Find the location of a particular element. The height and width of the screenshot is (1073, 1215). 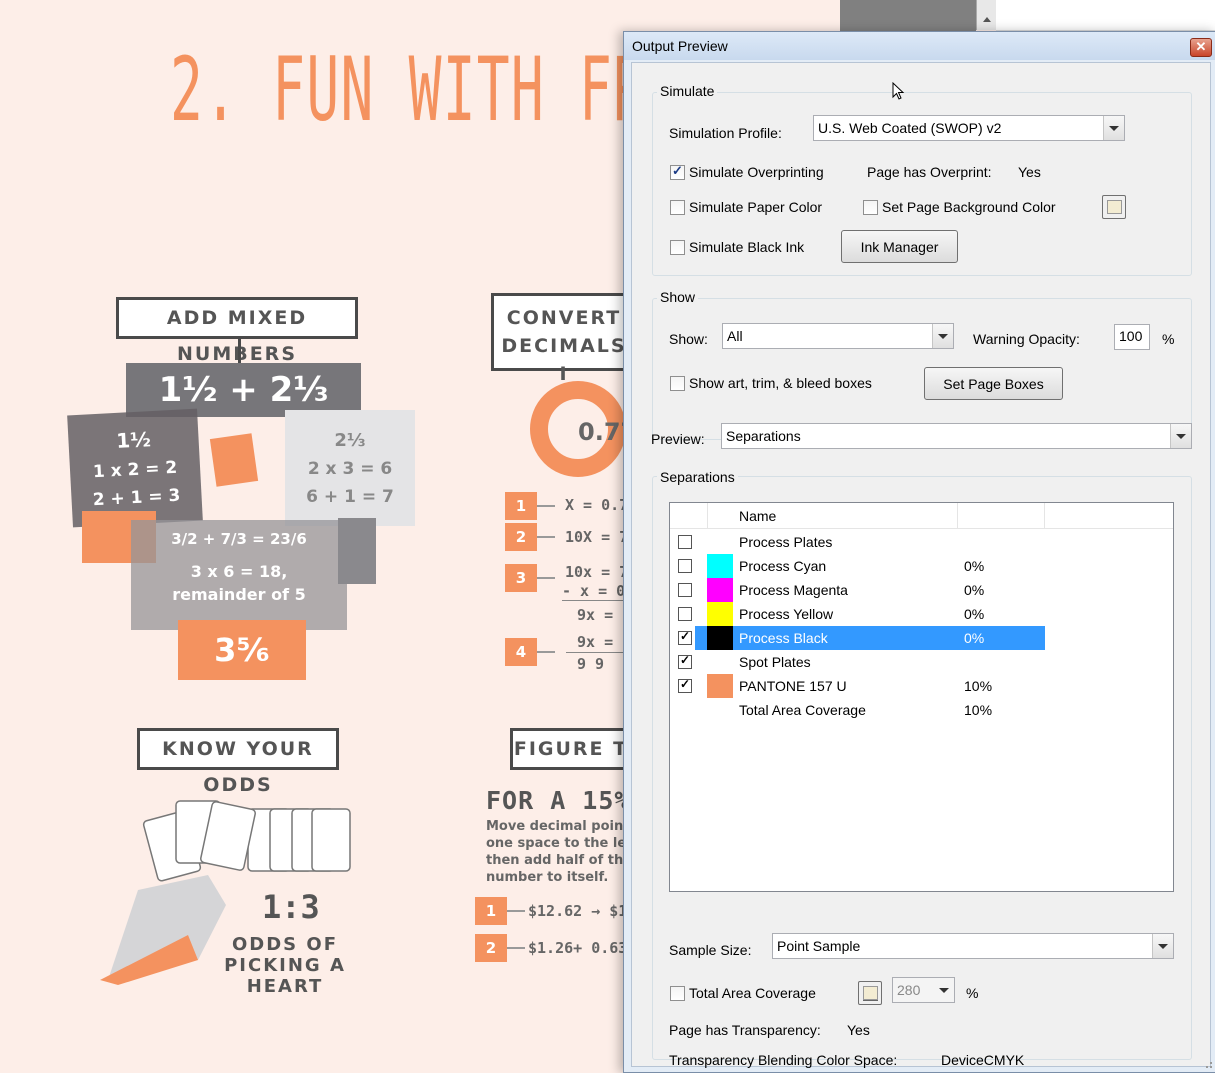

tip-body-line: then add half of th is located at coordinates (555, 860).